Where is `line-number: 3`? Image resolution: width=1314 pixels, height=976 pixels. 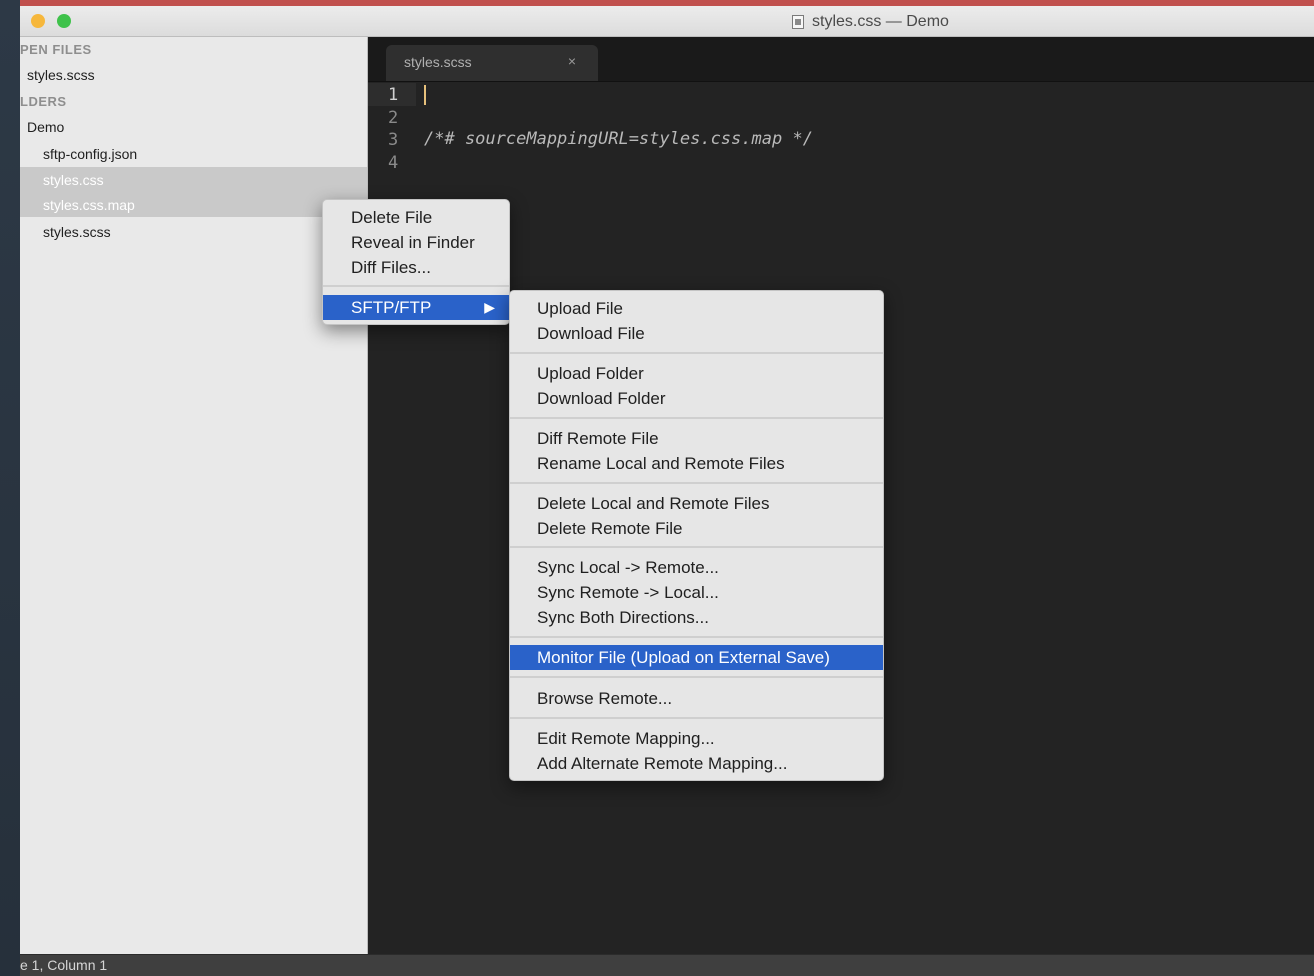 line-number: 3 is located at coordinates (393, 140).